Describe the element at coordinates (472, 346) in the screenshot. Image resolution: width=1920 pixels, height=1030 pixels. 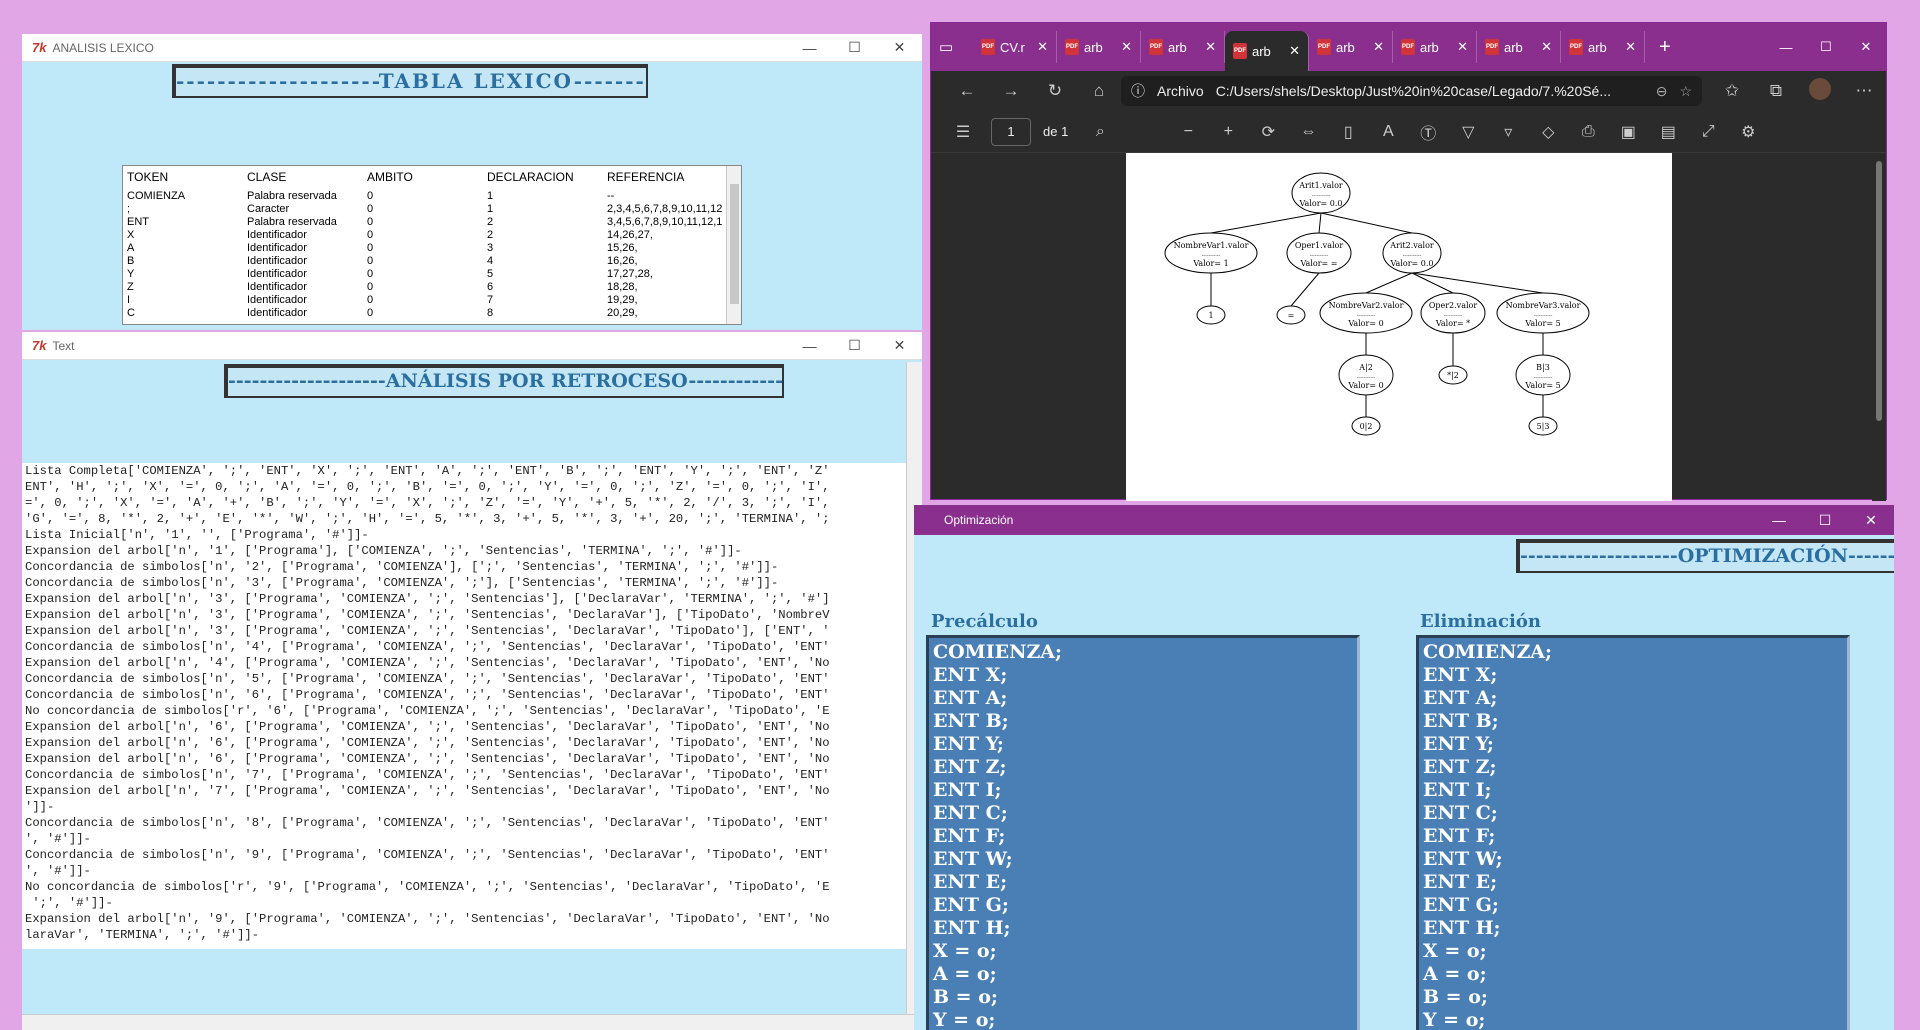
I see `text-titlebar: 7k Text — ☐ ✕` at that location.